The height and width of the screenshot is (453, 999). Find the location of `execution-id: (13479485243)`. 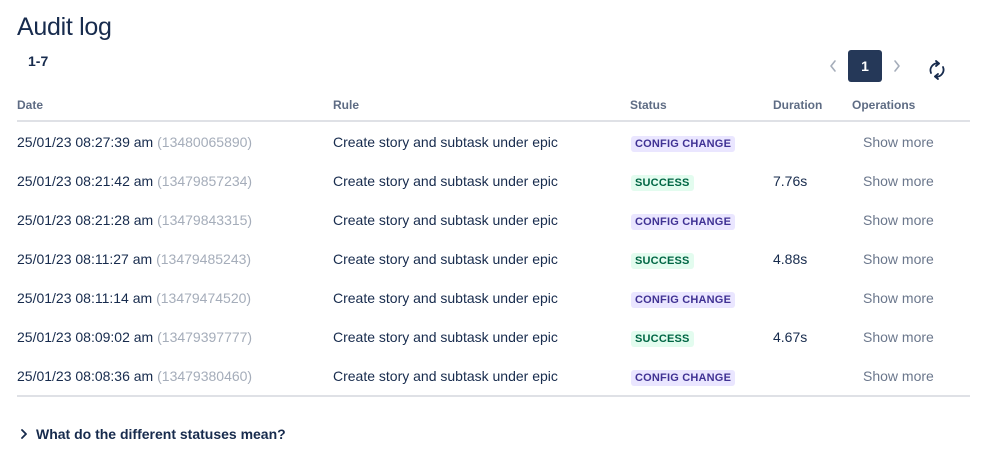

execution-id: (13479485243) is located at coordinates (204, 259).